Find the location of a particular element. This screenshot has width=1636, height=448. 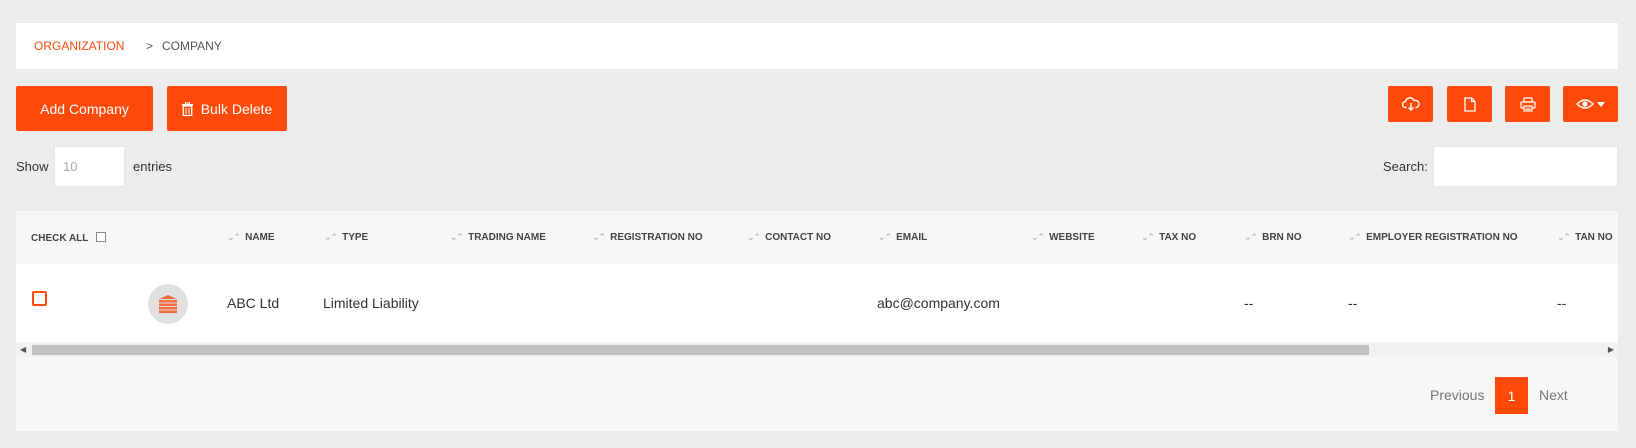

column-visibility-button is located at coordinates (1590, 104).